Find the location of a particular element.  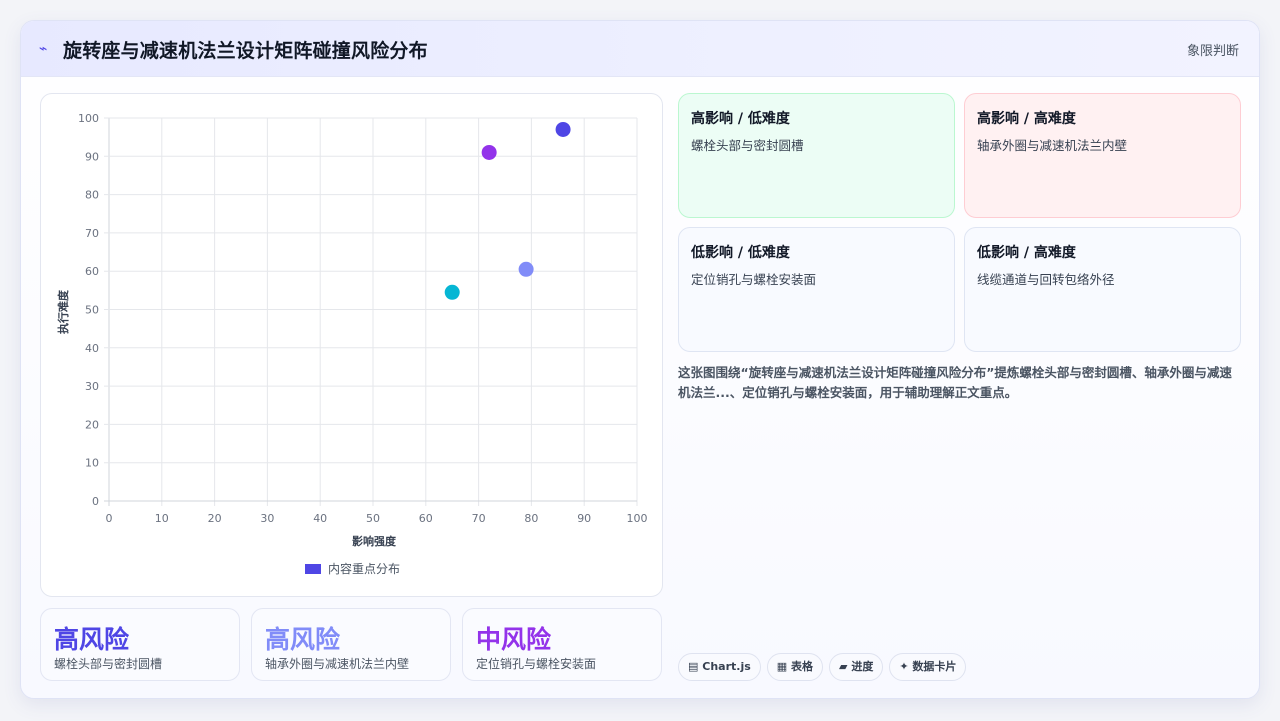

stat-card-1: 高风险 螺栓头部与密封圆槽 is located at coordinates (140, 644).